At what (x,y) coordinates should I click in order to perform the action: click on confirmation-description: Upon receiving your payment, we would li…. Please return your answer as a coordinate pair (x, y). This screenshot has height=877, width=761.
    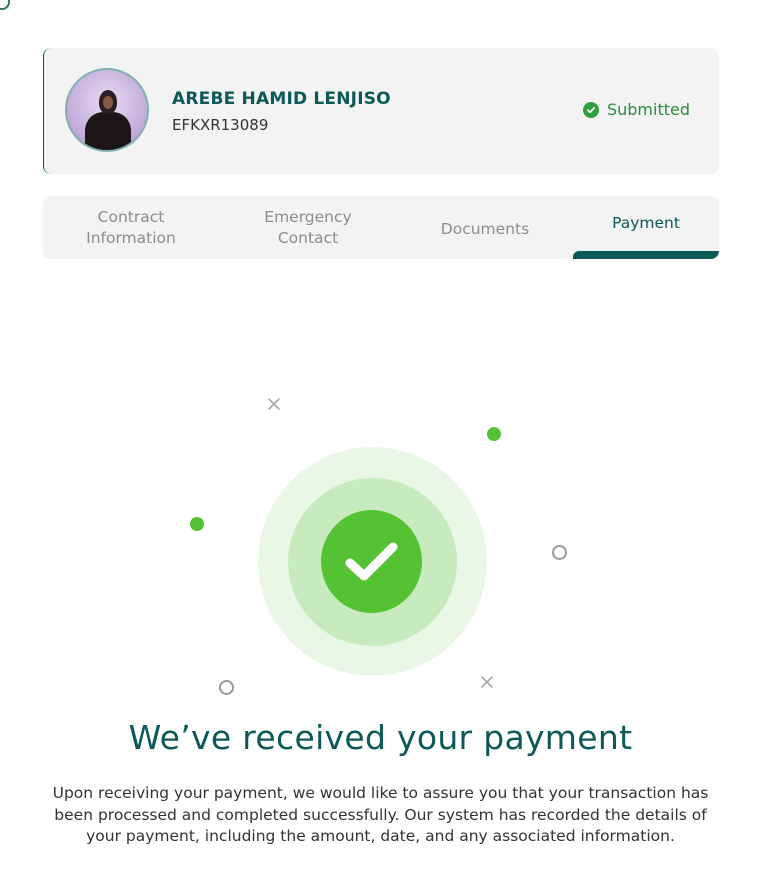
    Looking at the image, I should click on (380, 814).